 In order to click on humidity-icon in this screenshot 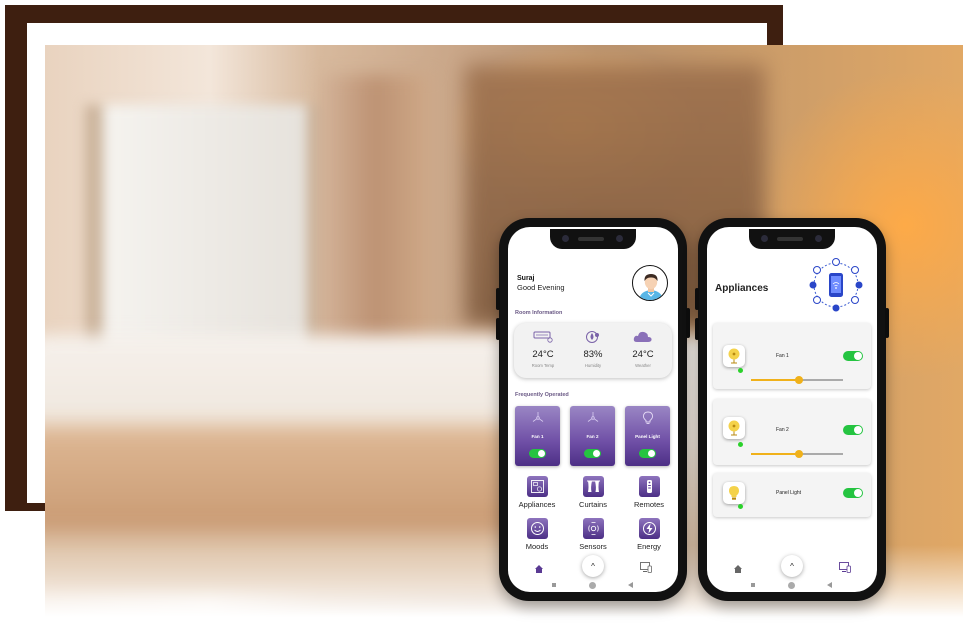, I will do `click(592, 337)`.